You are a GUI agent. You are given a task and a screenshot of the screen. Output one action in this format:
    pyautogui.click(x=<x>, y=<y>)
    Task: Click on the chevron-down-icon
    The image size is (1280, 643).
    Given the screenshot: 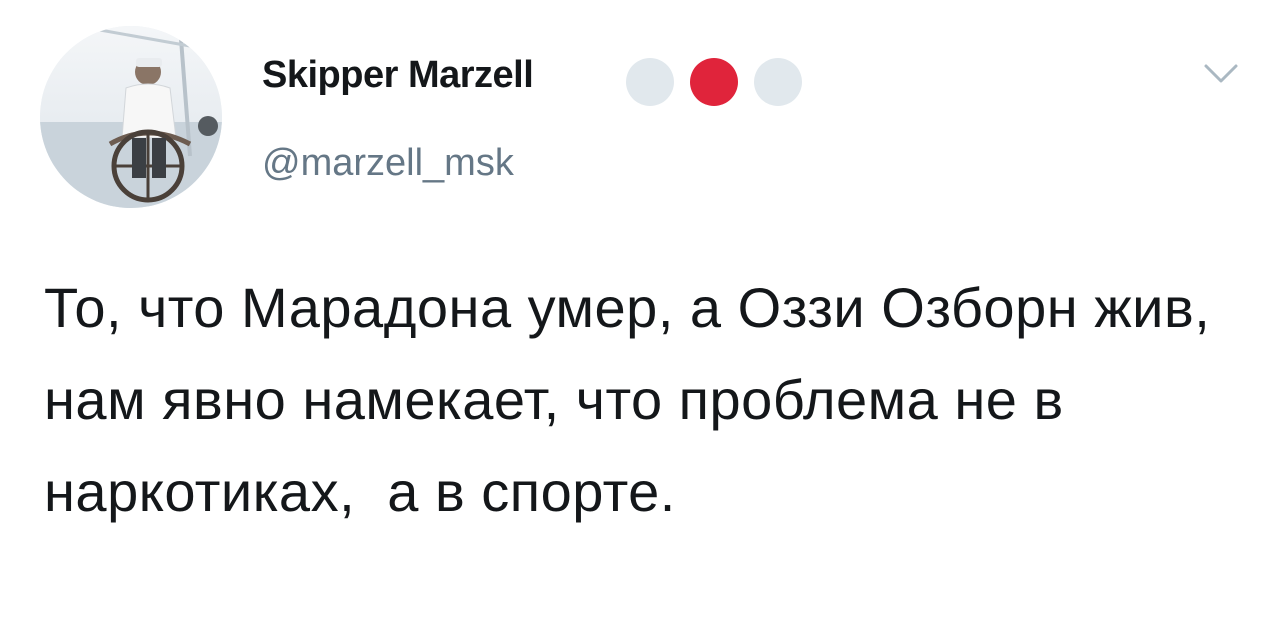 What is the action you would take?
    pyautogui.click(x=1221, y=74)
    